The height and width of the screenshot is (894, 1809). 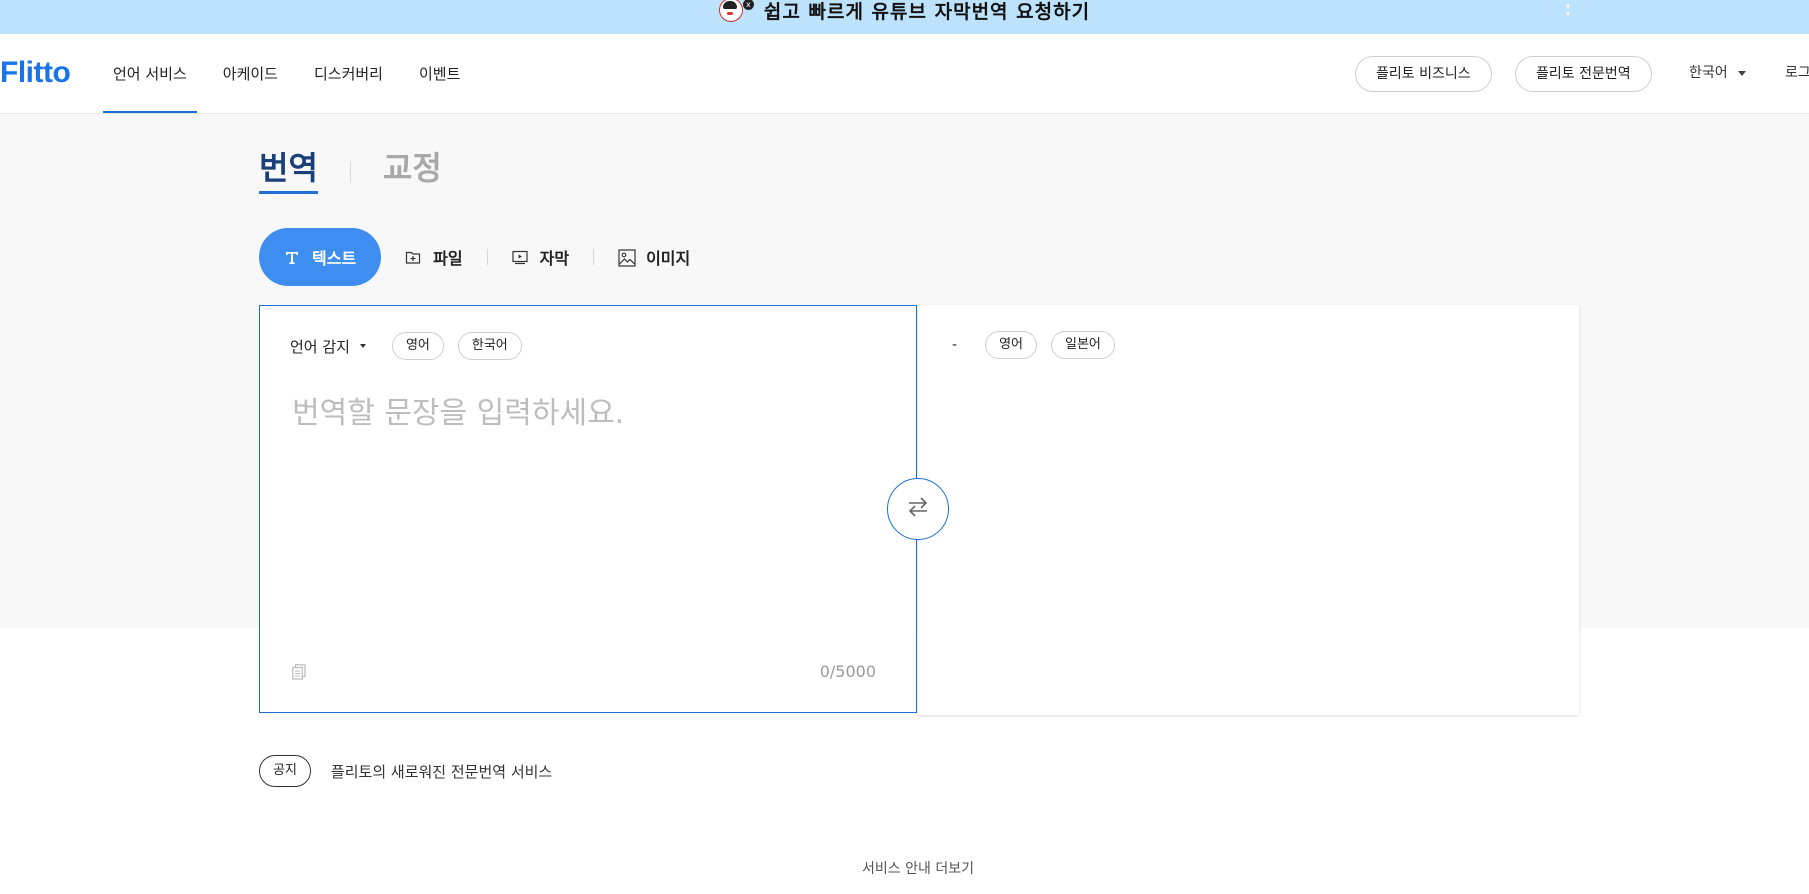 I want to click on service-info-more-link: 서비스 안내 더보기, so click(x=904, y=868).